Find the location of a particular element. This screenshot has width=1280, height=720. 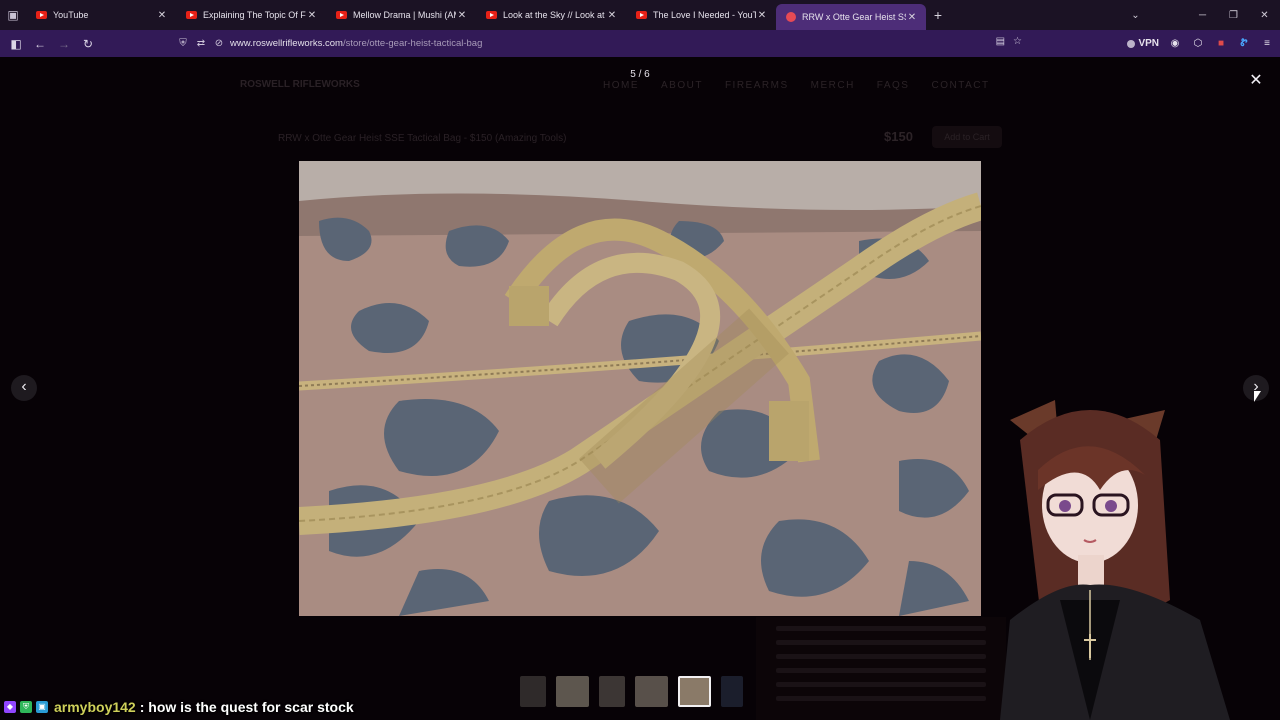

thumbnail-5-active is located at coordinates (694, 691).